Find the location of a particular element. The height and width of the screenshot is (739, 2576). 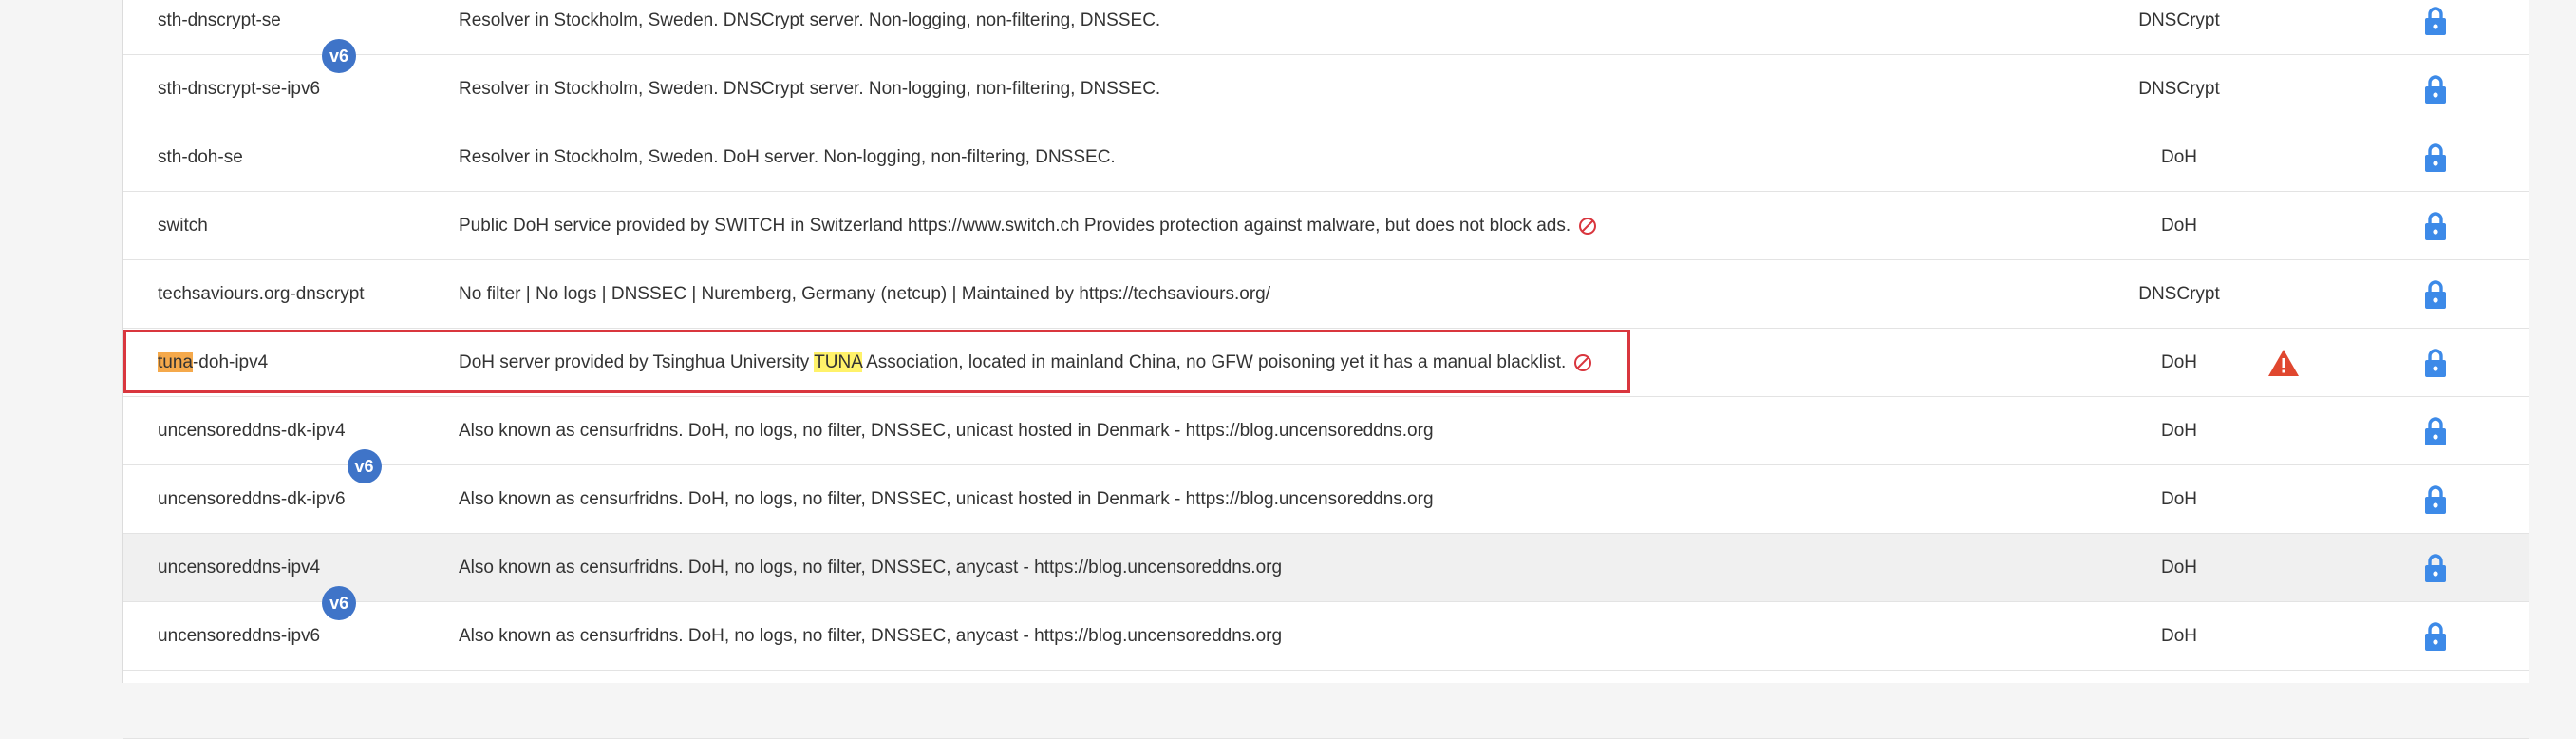

resolver-name: uncensoreddns-ipv4 is located at coordinates (239, 568).